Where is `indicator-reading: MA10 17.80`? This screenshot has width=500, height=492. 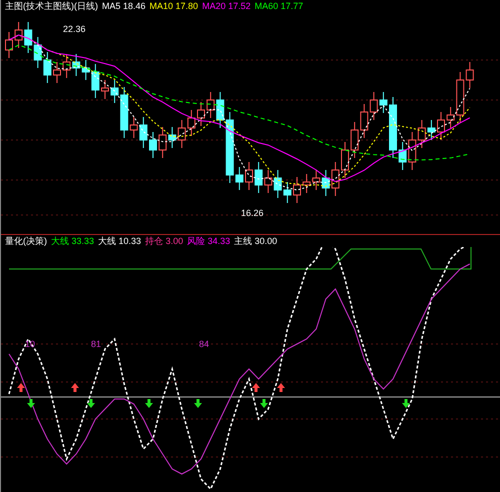
indicator-reading: MA10 17.80 is located at coordinates (174, 6).